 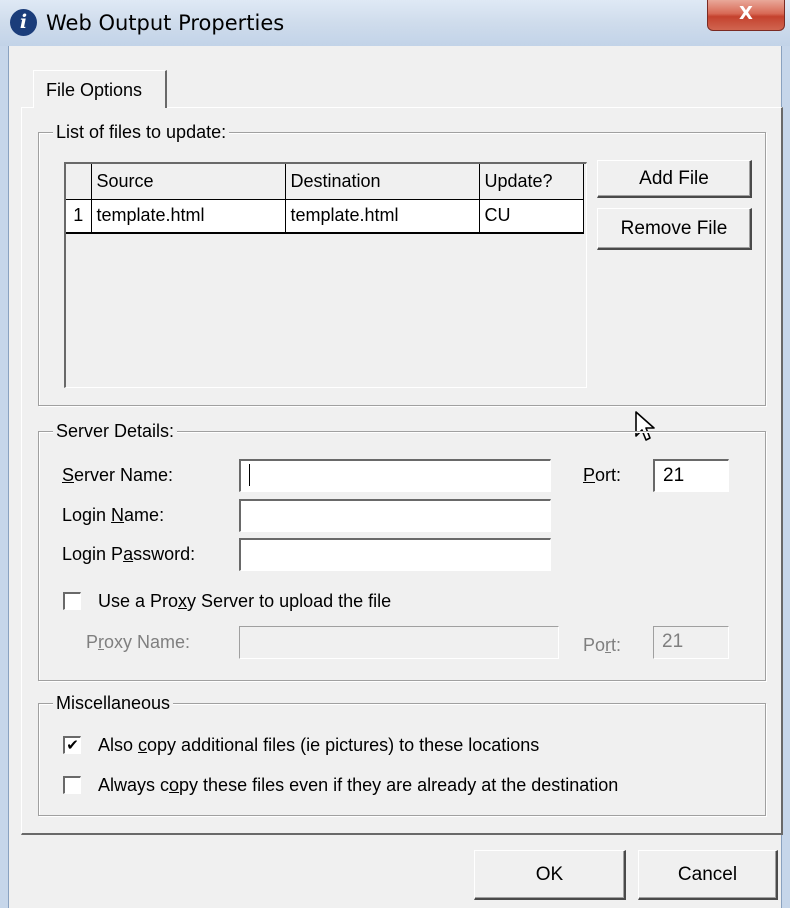 I want to click on proxy-name-label: Proxy Name:, so click(x=138, y=642).